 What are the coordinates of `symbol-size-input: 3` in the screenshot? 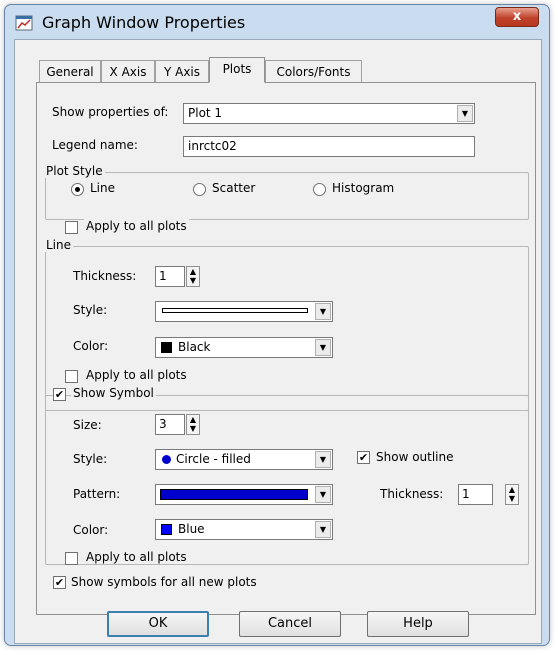 It's located at (170, 424).